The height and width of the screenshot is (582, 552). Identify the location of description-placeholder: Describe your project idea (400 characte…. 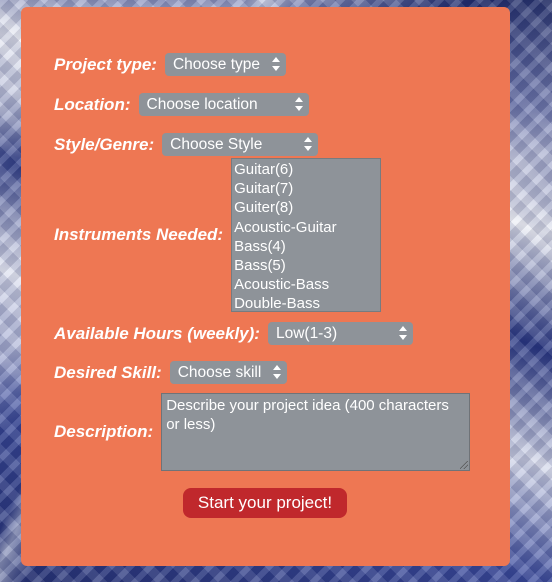
(307, 415).